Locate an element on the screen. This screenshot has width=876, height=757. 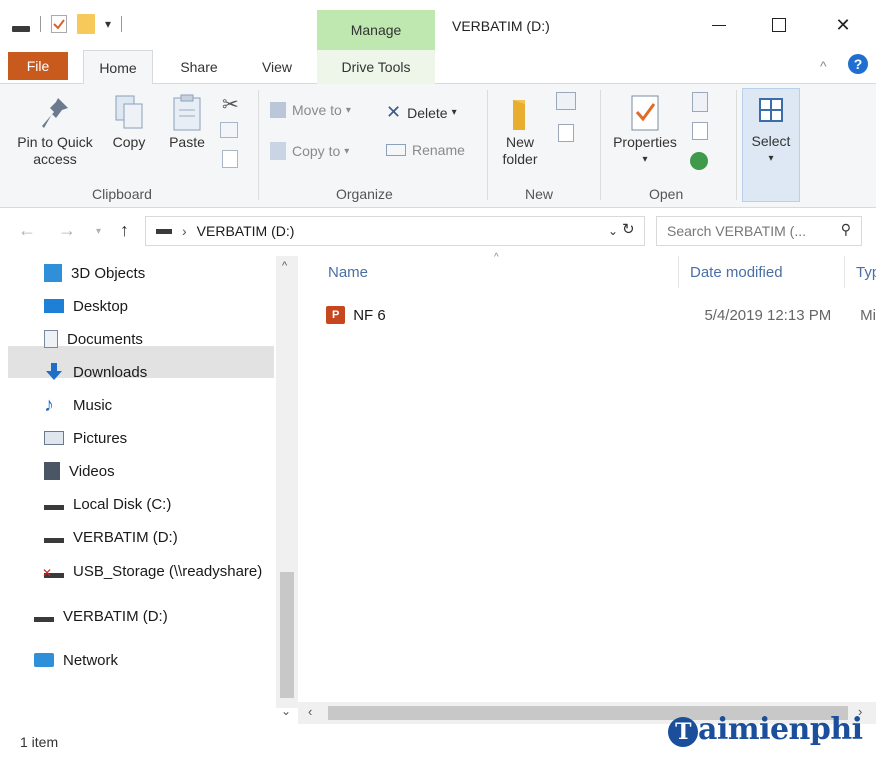
nav-scroll-thumb is located at coordinates (287, 635).